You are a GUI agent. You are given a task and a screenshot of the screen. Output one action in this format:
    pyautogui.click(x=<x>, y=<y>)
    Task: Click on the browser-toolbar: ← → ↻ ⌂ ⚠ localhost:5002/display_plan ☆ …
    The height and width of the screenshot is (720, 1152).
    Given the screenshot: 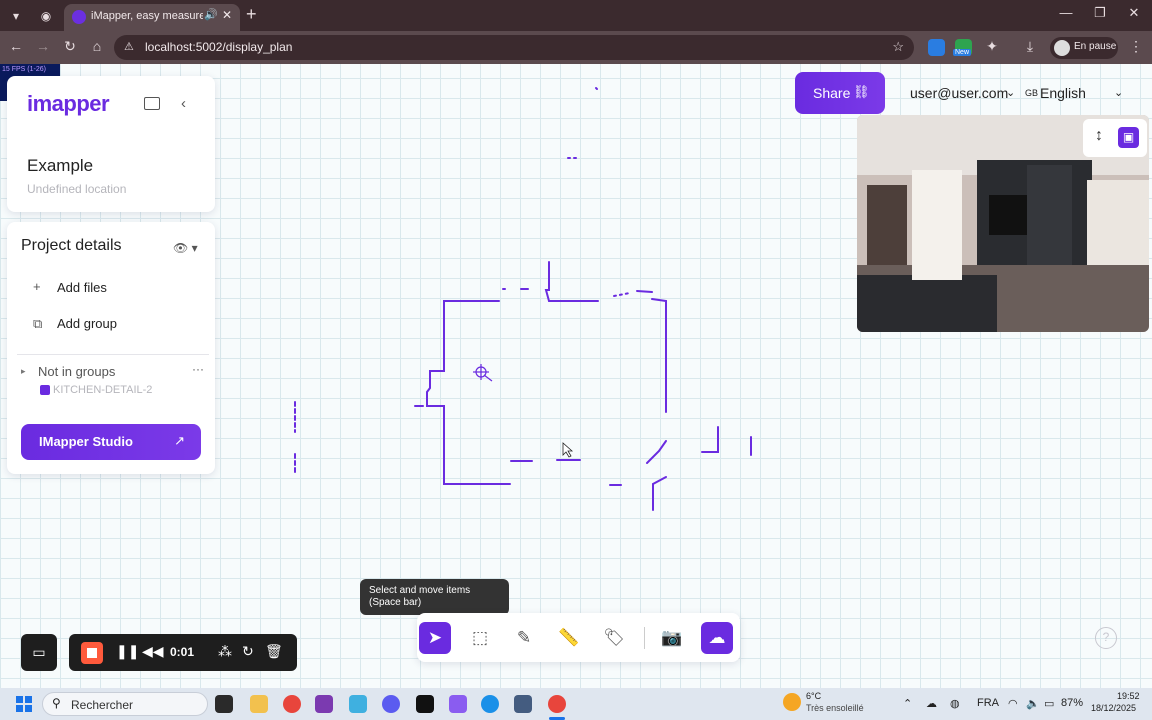 What is the action you would take?
    pyautogui.click(x=576, y=47)
    